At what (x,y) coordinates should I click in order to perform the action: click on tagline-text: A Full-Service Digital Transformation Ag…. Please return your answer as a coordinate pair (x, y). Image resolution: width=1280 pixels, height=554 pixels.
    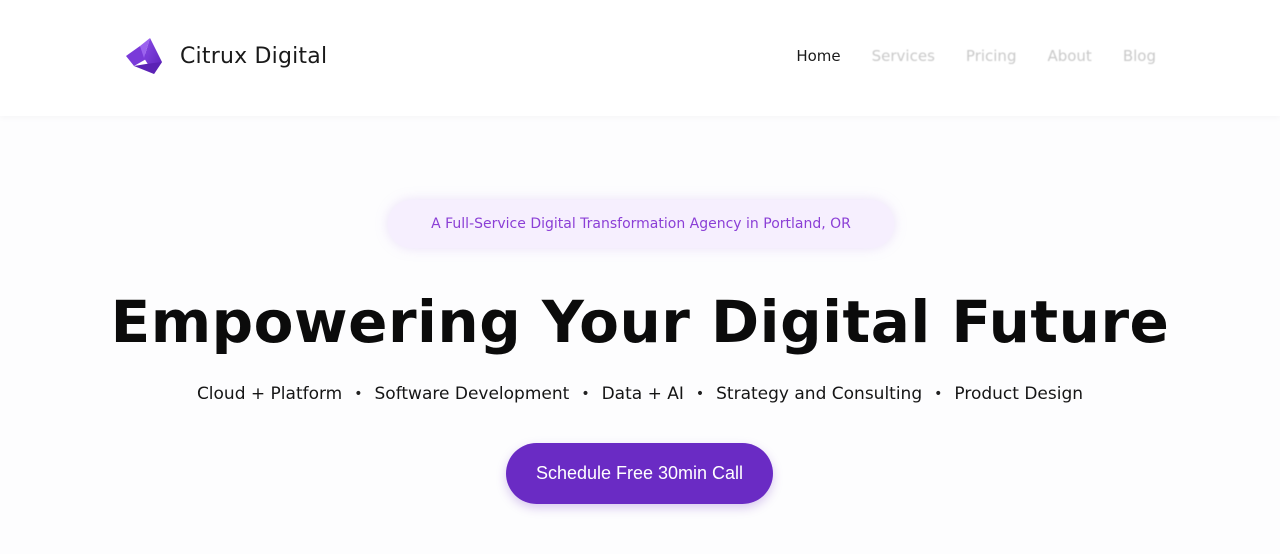
    Looking at the image, I should click on (641, 224).